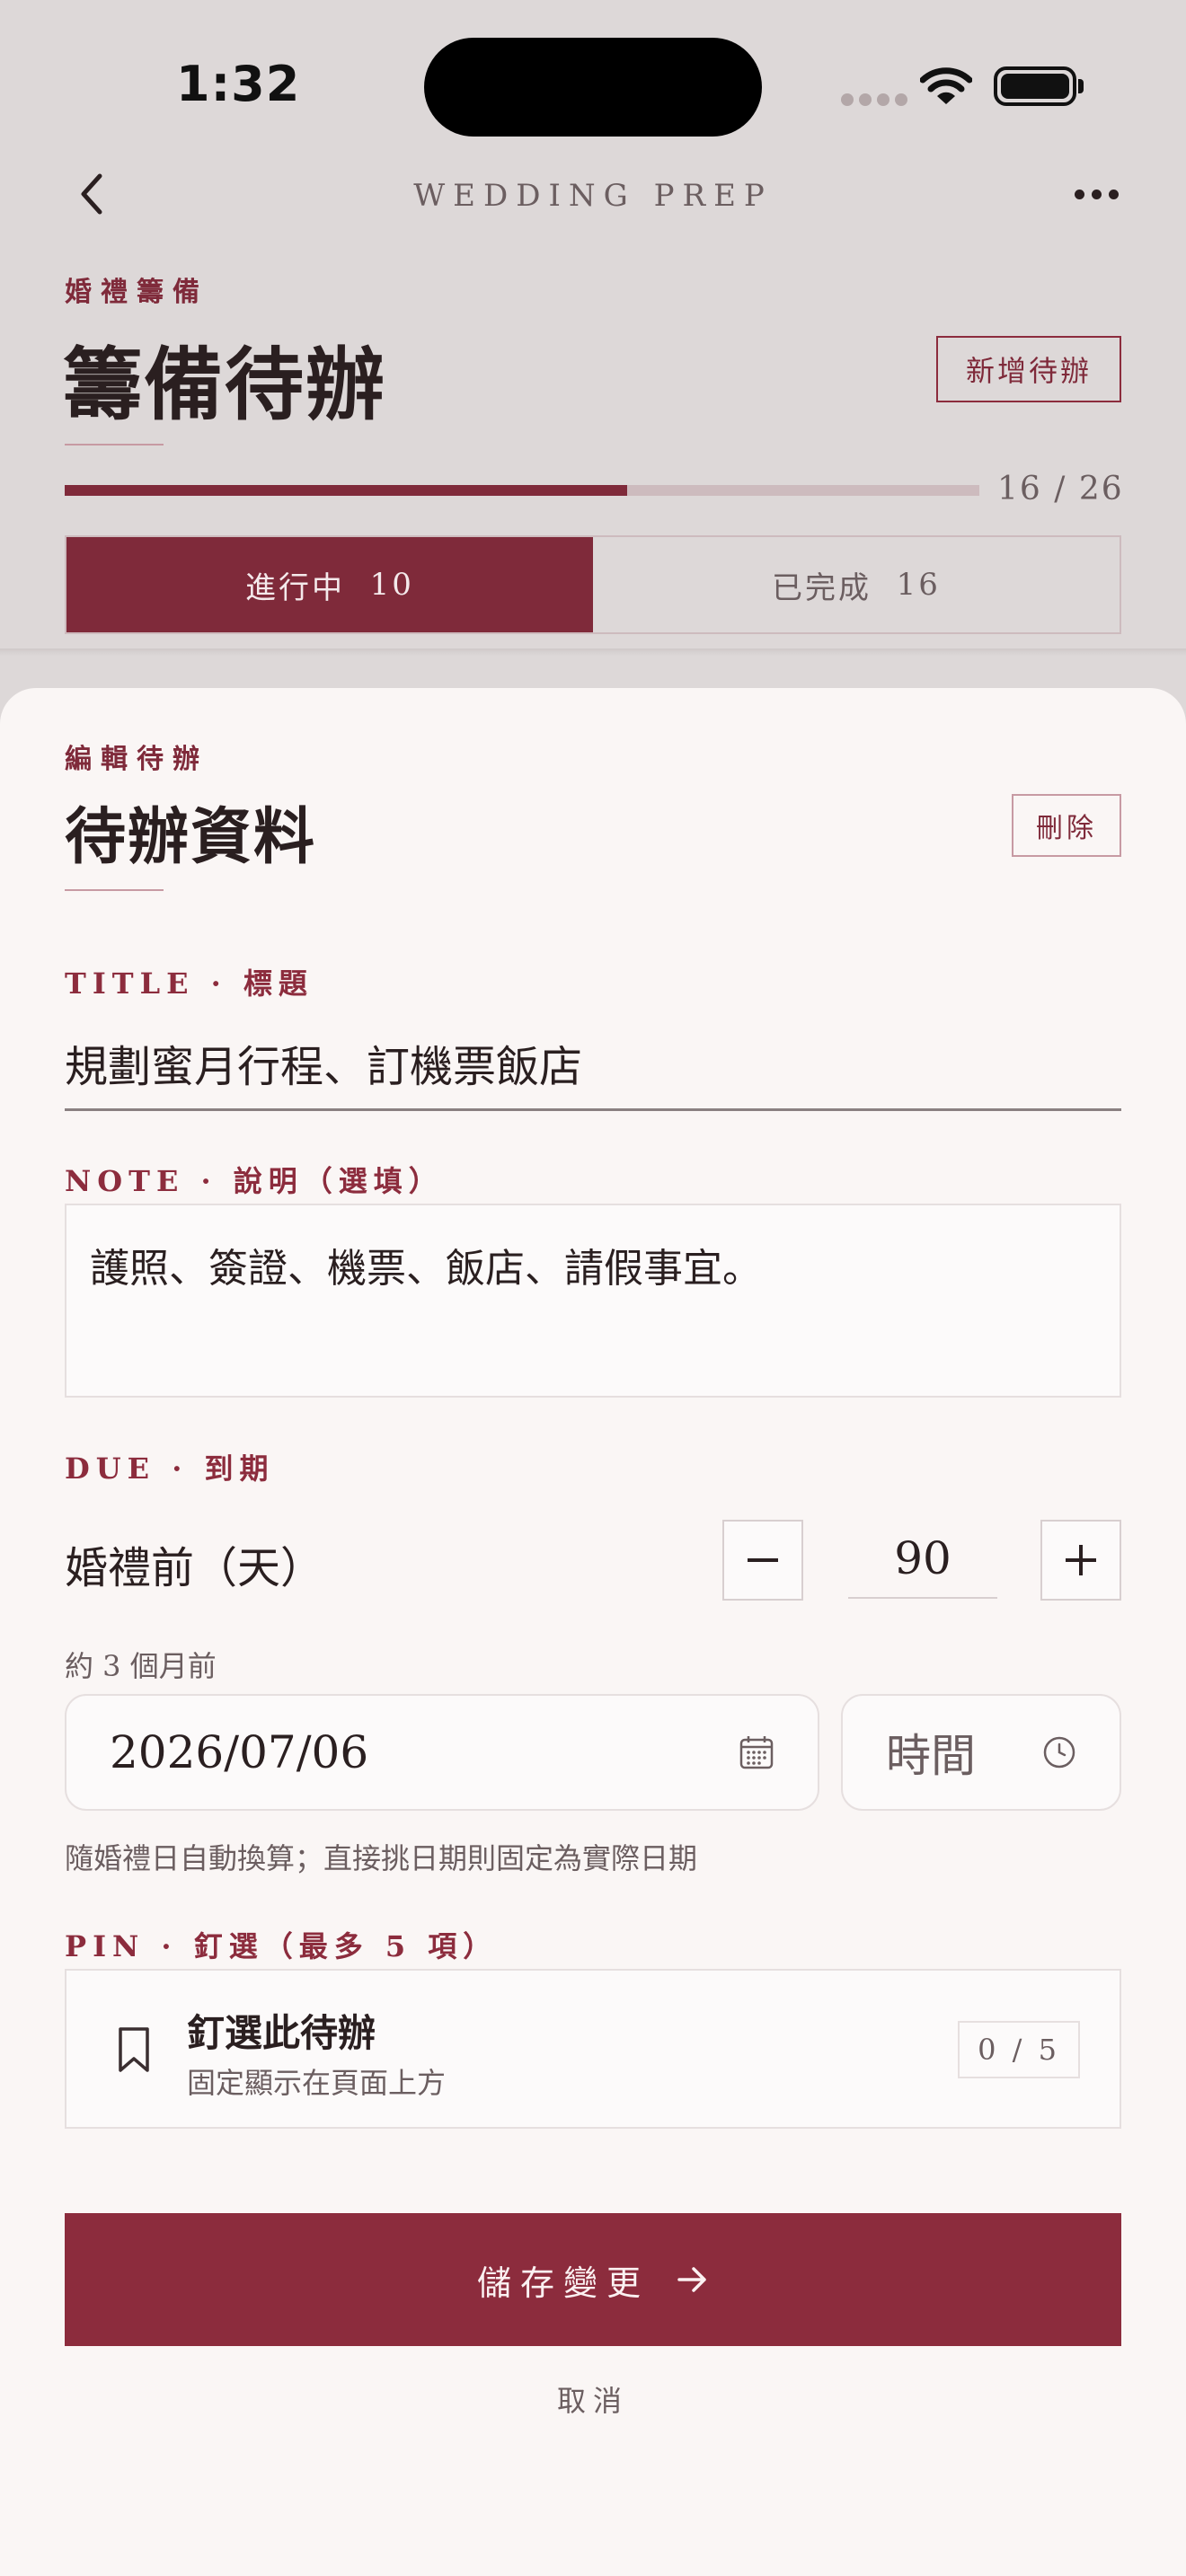  I want to click on plus-icon, so click(1081, 1560).